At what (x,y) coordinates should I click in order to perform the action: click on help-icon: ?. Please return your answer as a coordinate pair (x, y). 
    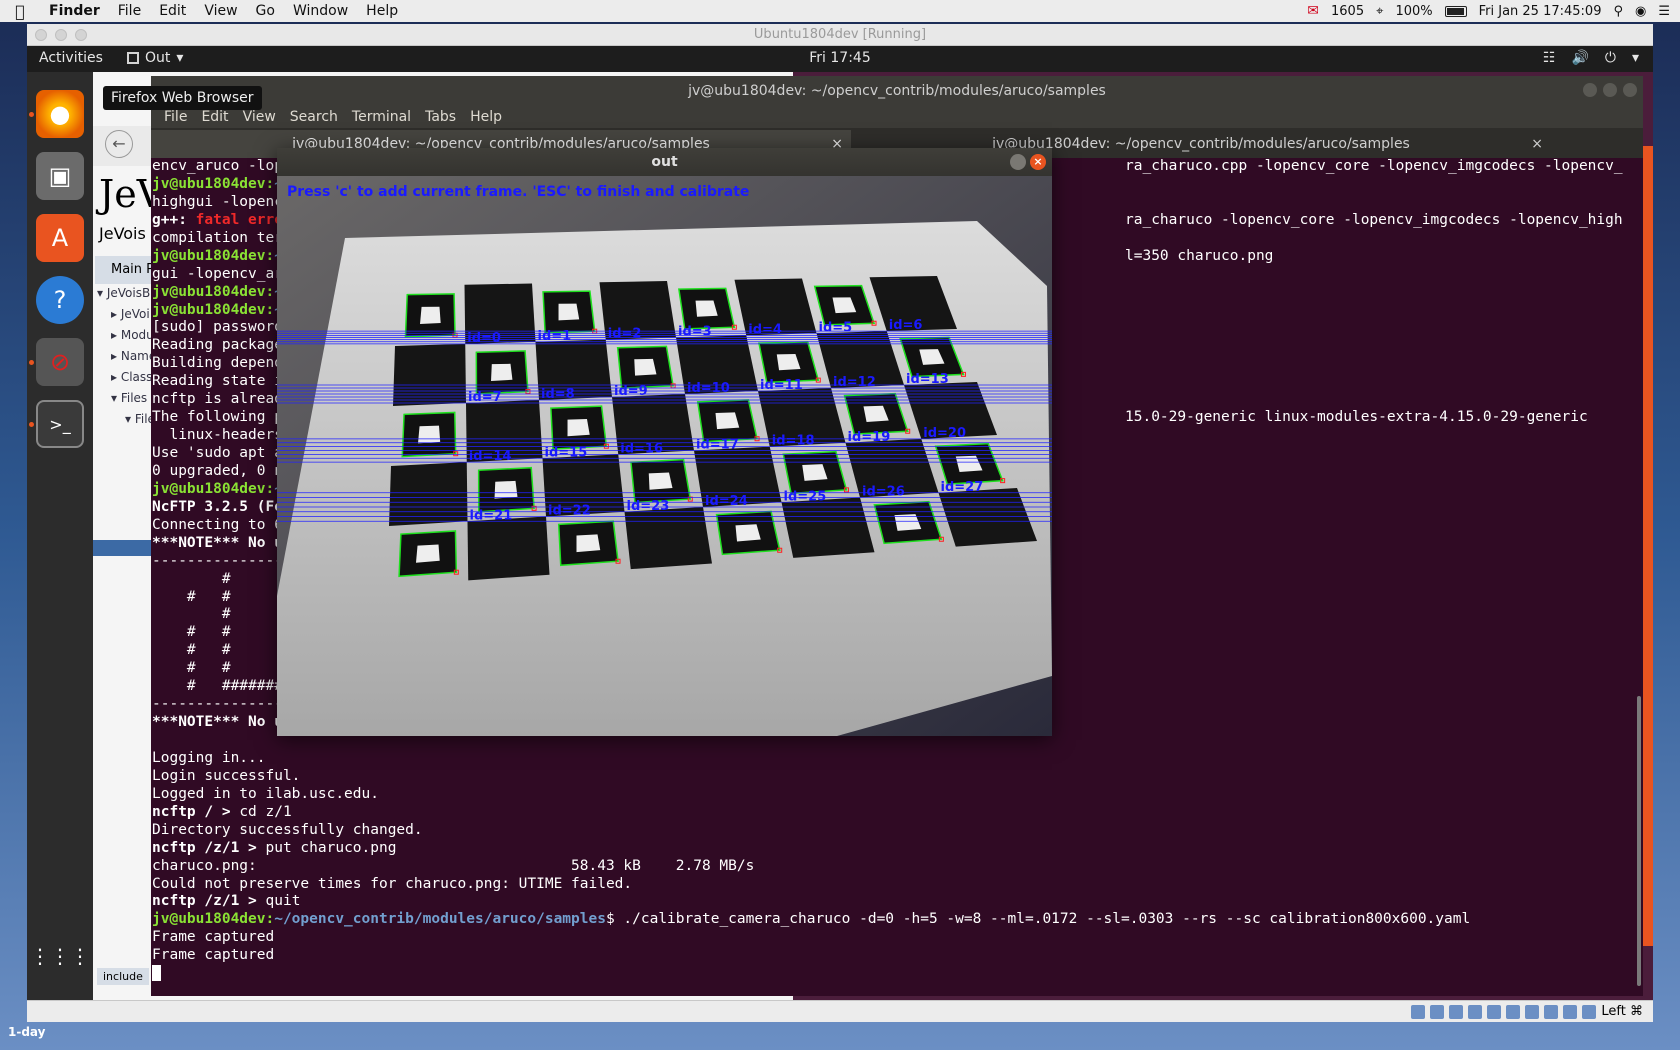
    Looking at the image, I should click on (60, 300).